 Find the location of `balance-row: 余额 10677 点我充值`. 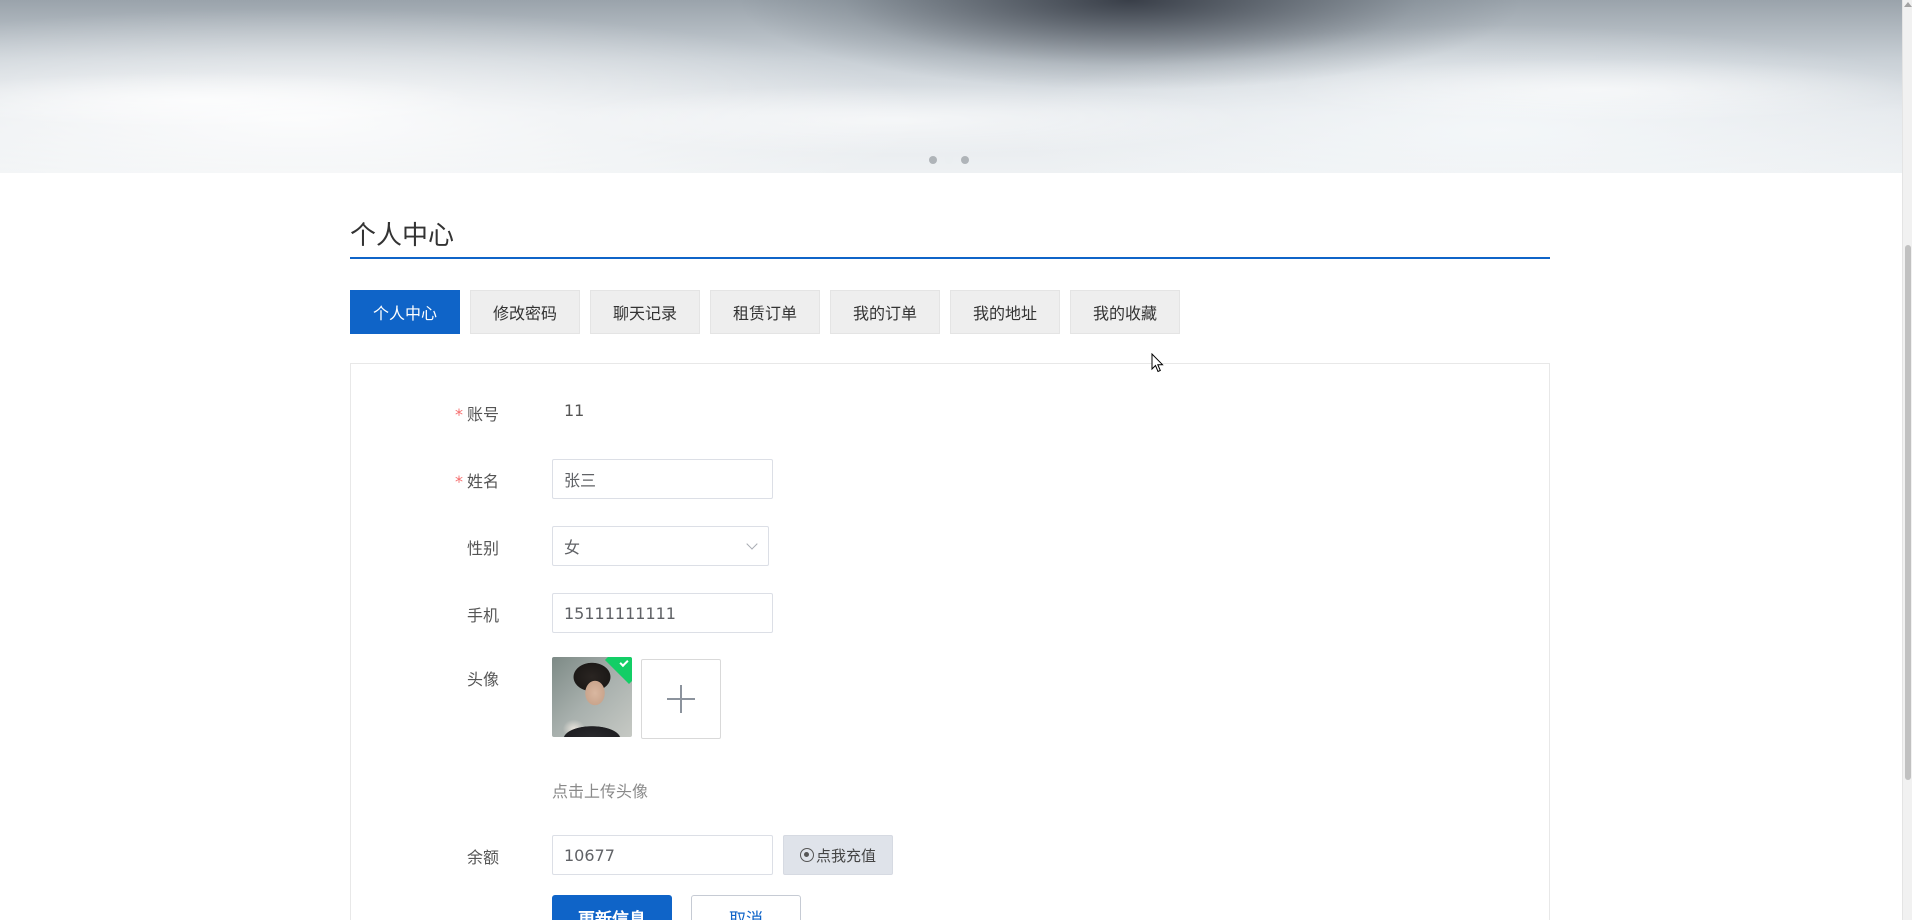

balance-row: 余额 10677 点我充值 is located at coordinates (950, 855).